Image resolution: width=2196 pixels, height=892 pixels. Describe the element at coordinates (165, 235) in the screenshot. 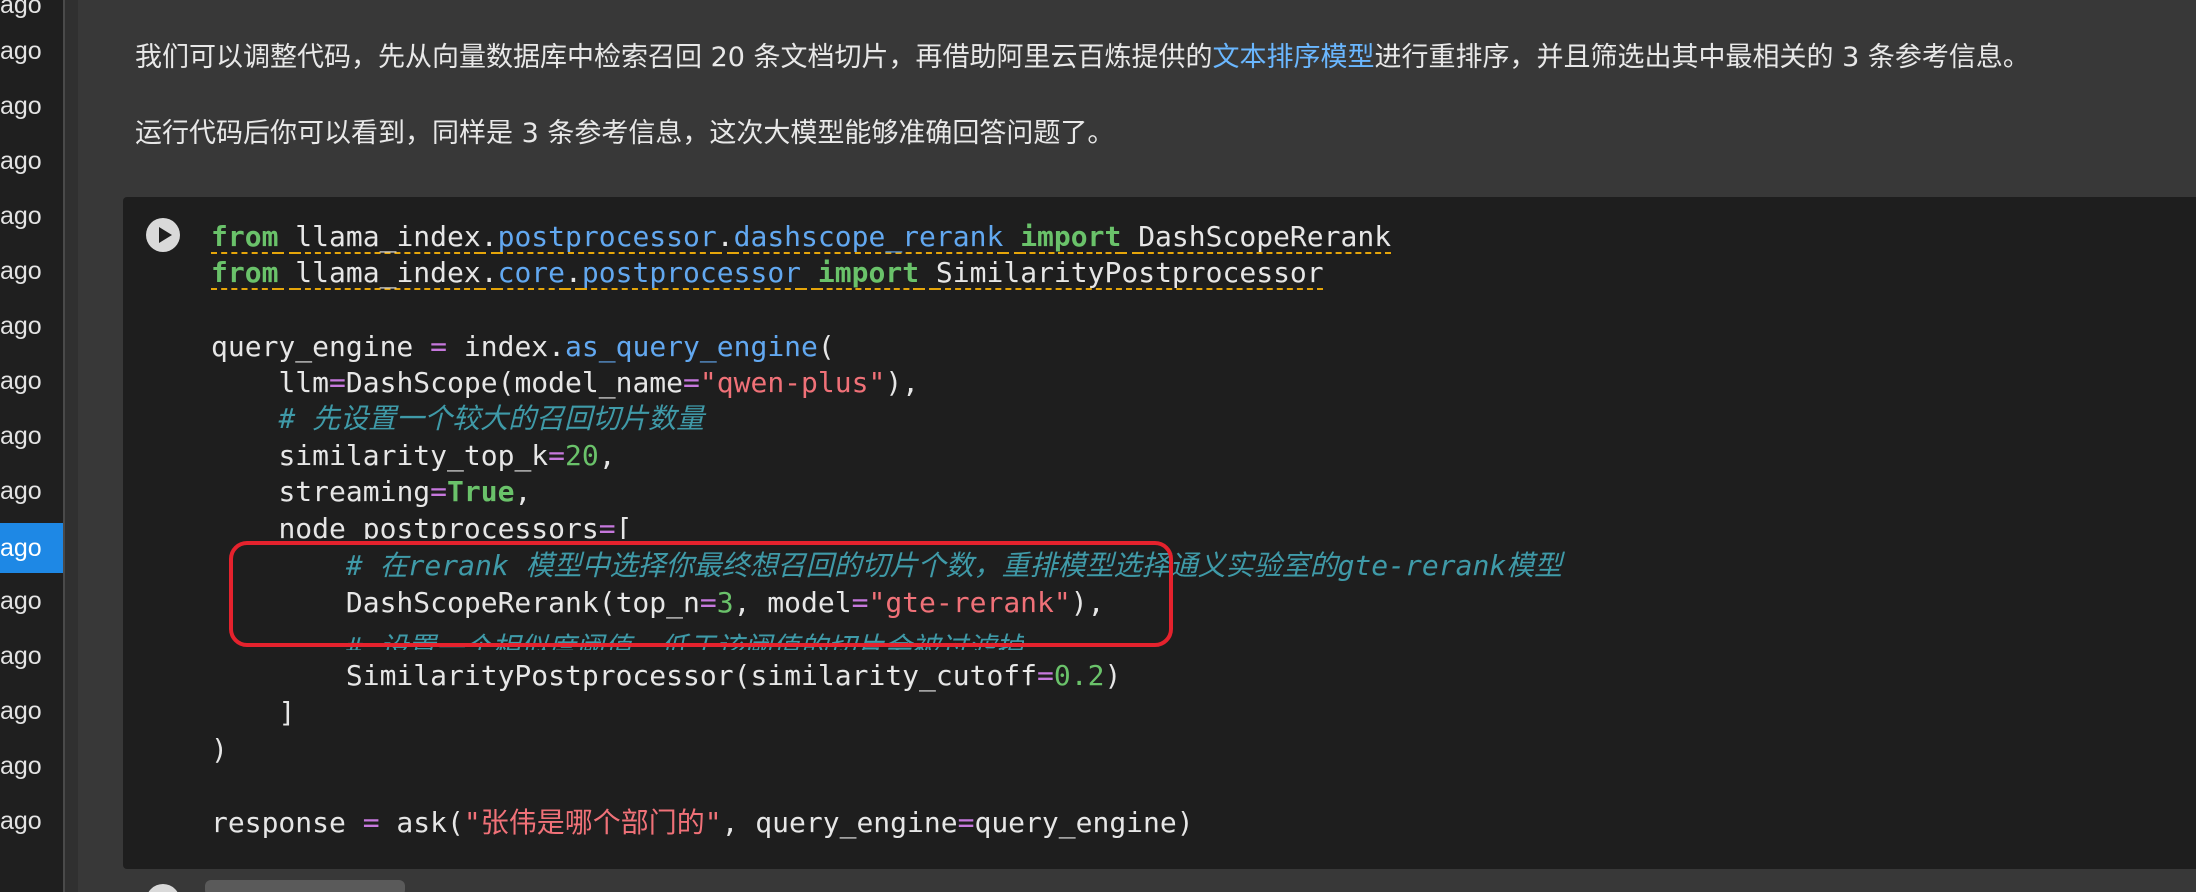

I see `play-icon` at that location.